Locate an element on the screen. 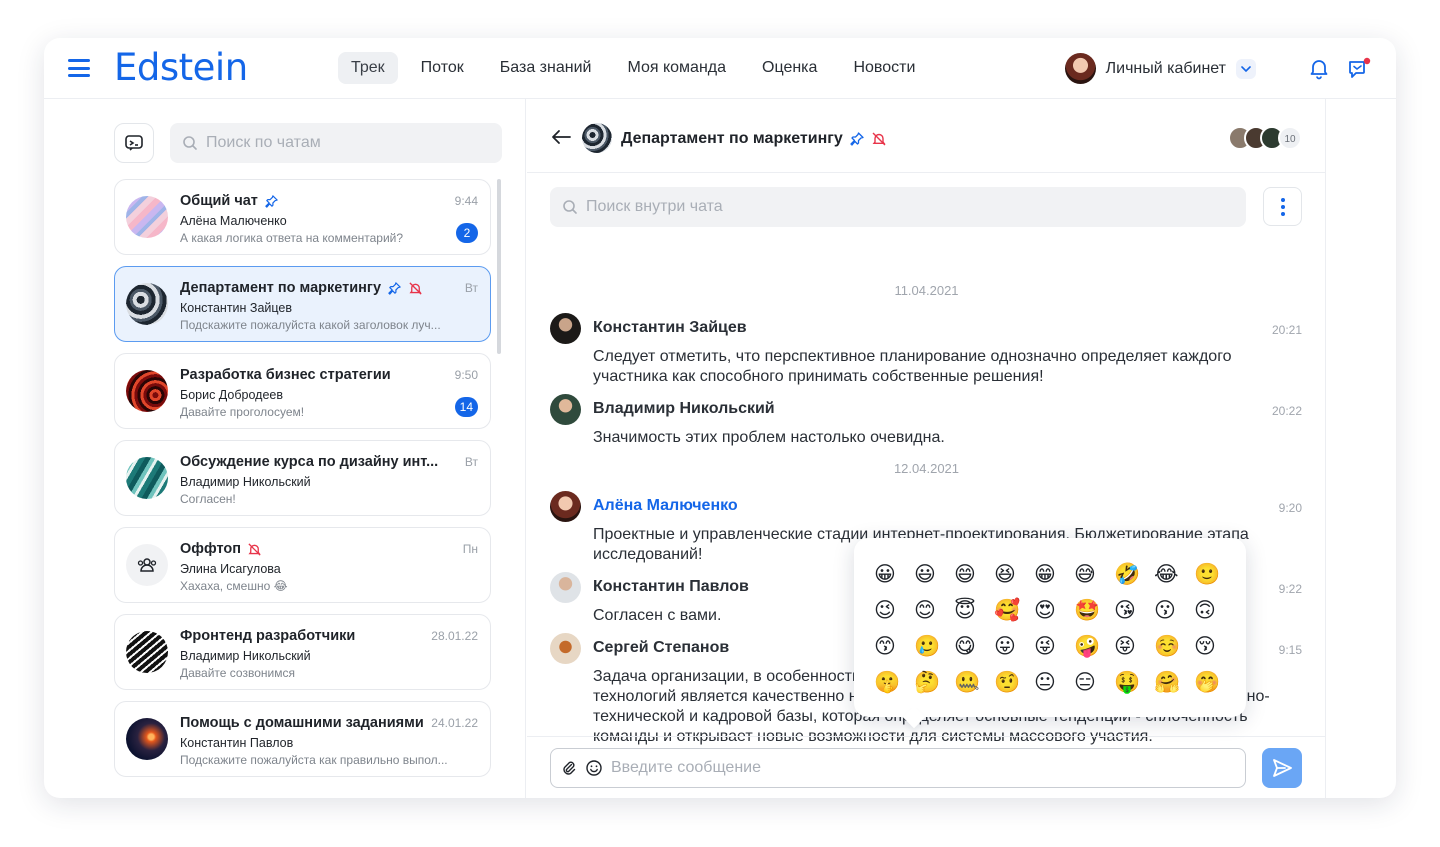 The width and height of the screenshot is (1440, 847). emoji-option: 😋 is located at coordinates (974, 646).